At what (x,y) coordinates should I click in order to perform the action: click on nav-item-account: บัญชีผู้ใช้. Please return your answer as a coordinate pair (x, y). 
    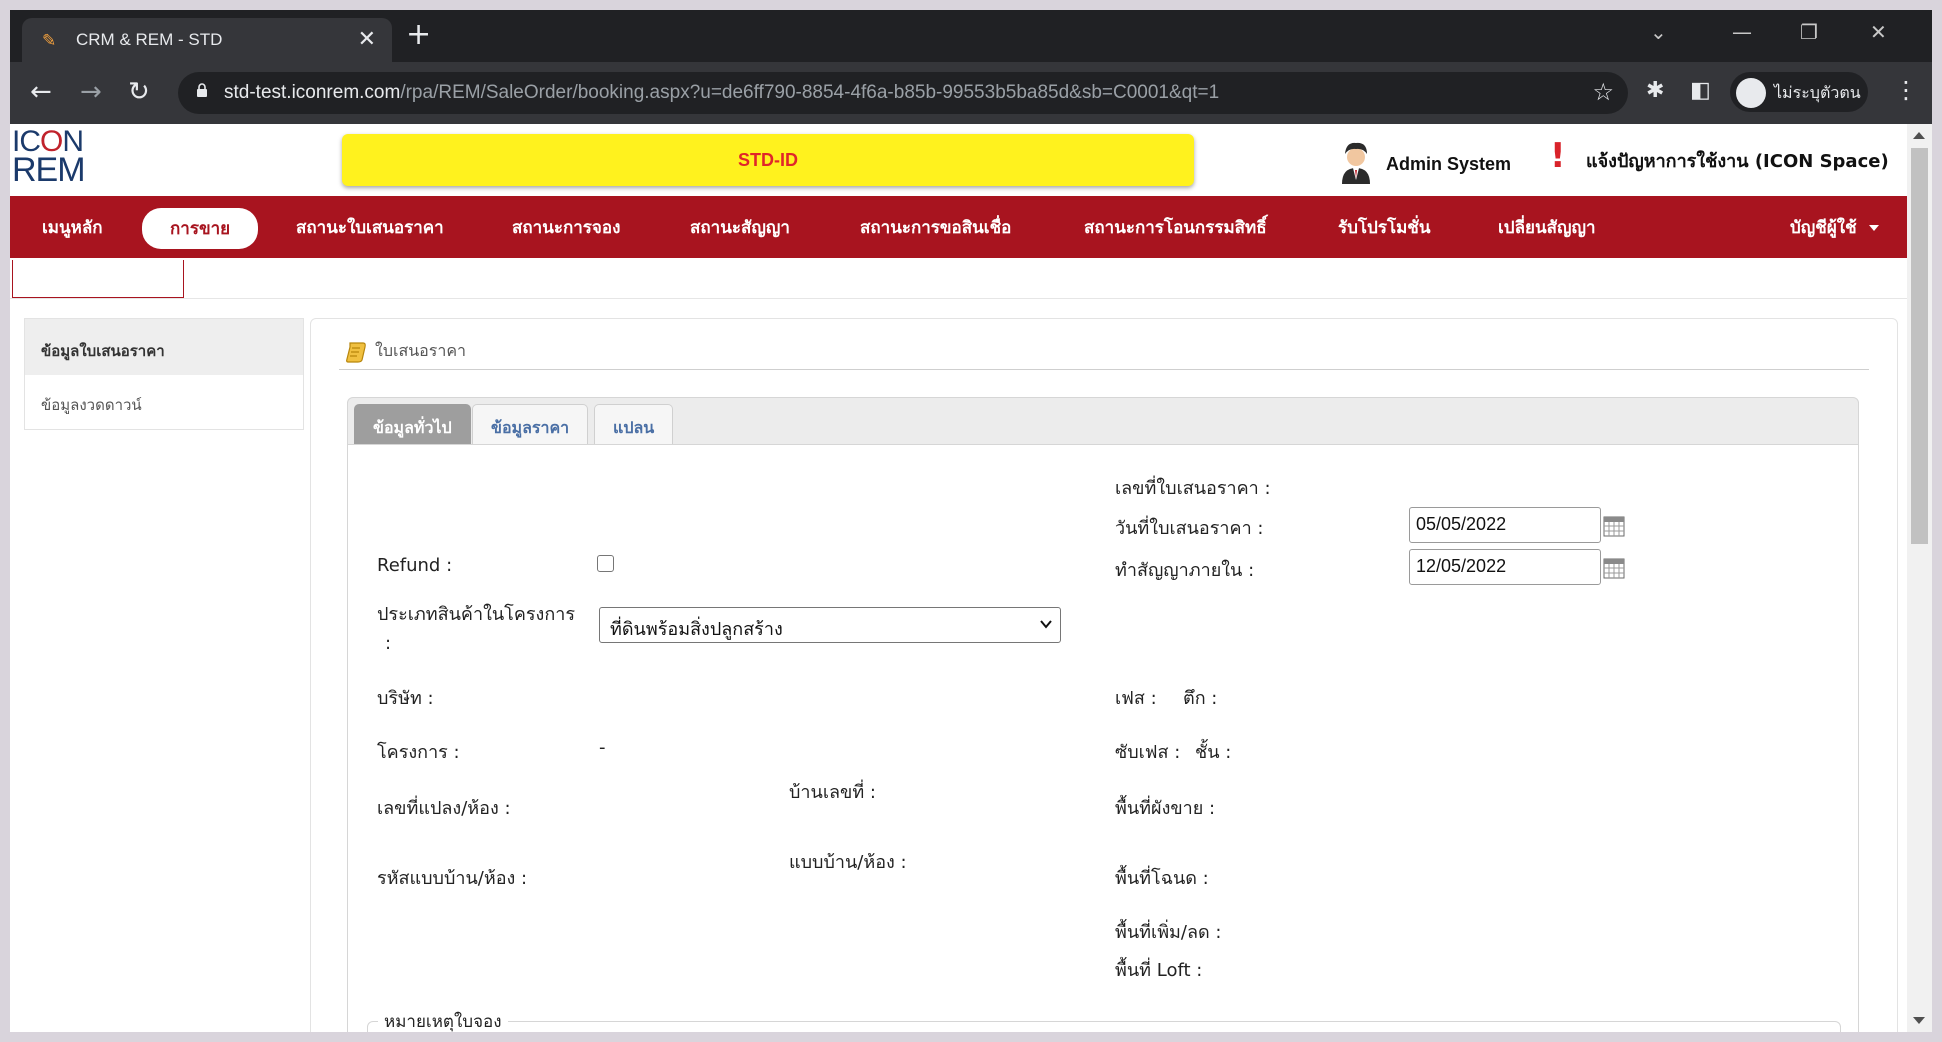
    Looking at the image, I should click on (1834, 227).